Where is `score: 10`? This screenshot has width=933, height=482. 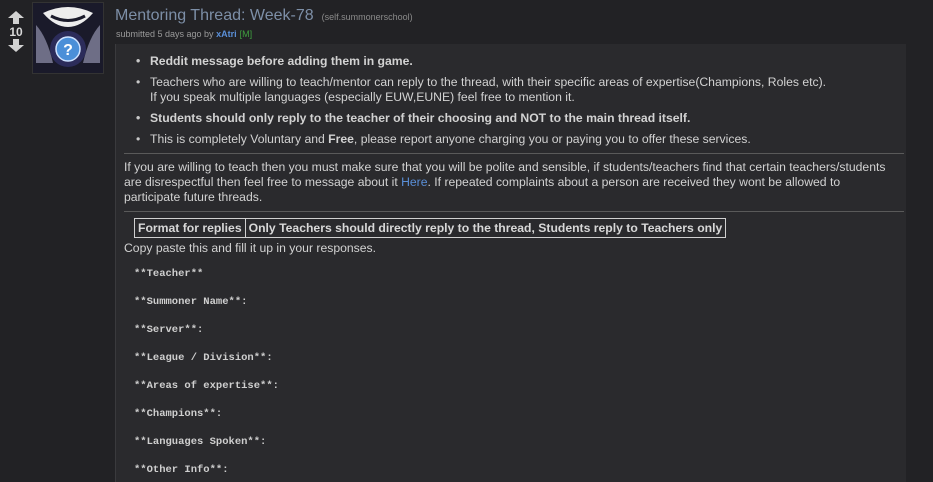 score: 10 is located at coordinates (16, 32).